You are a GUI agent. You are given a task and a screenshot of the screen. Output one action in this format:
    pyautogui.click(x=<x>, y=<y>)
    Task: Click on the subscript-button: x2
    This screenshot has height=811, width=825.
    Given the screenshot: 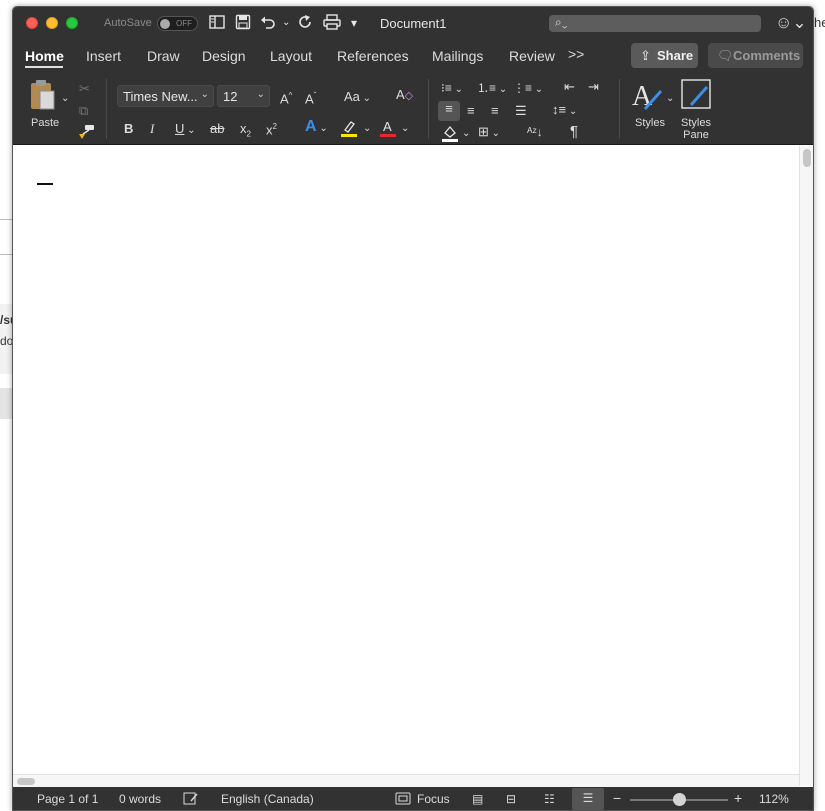 What is the action you would take?
    pyautogui.click(x=245, y=132)
    